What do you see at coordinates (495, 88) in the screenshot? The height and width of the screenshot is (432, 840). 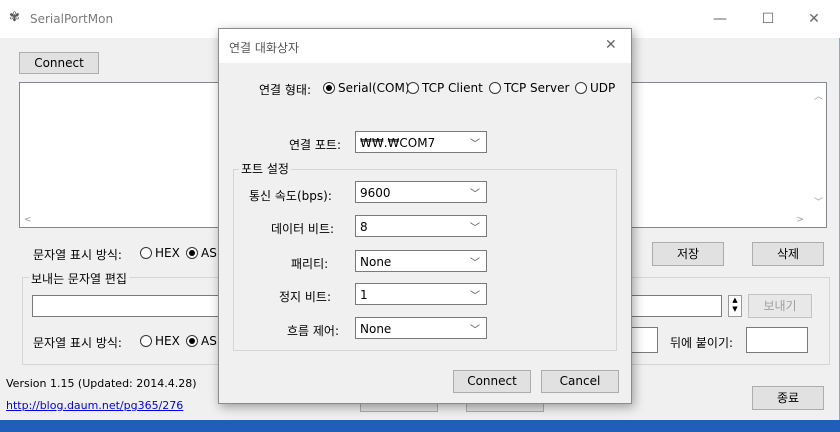 I see `conn-type-tcp-server-radio` at bounding box center [495, 88].